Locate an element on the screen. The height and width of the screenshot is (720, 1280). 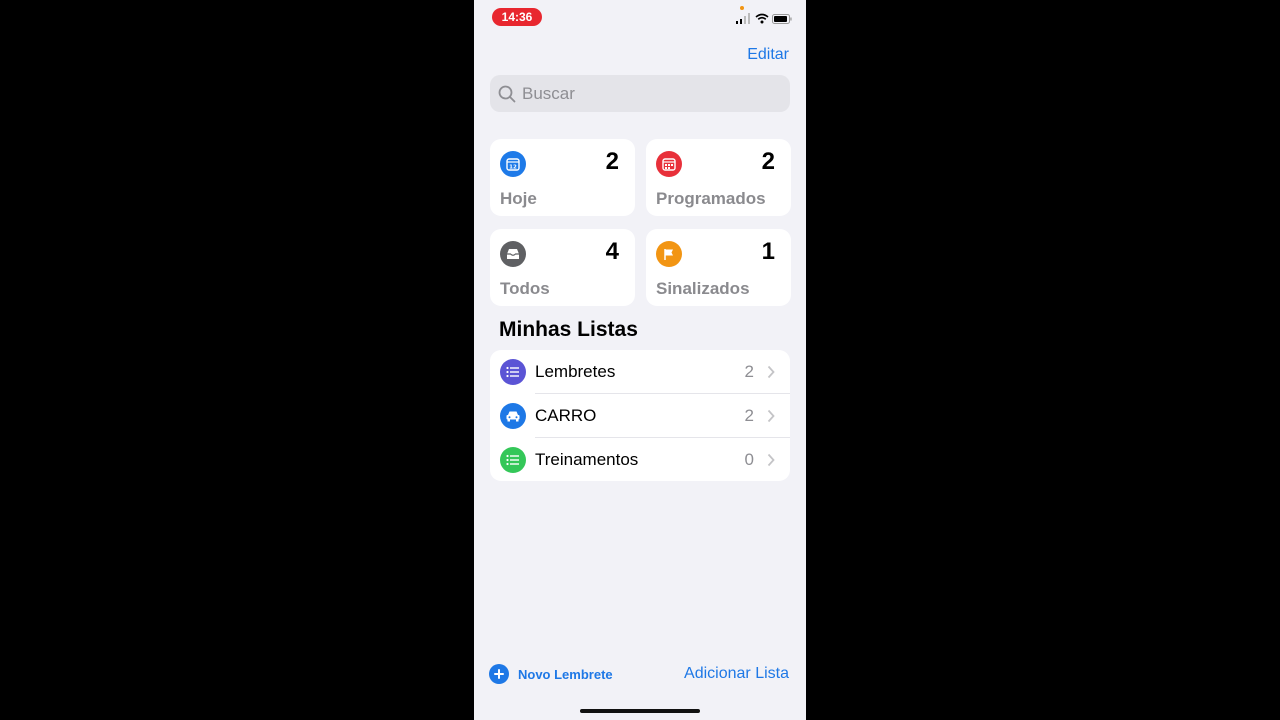
scheduled-count: 2 is located at coordinates (768, 161).